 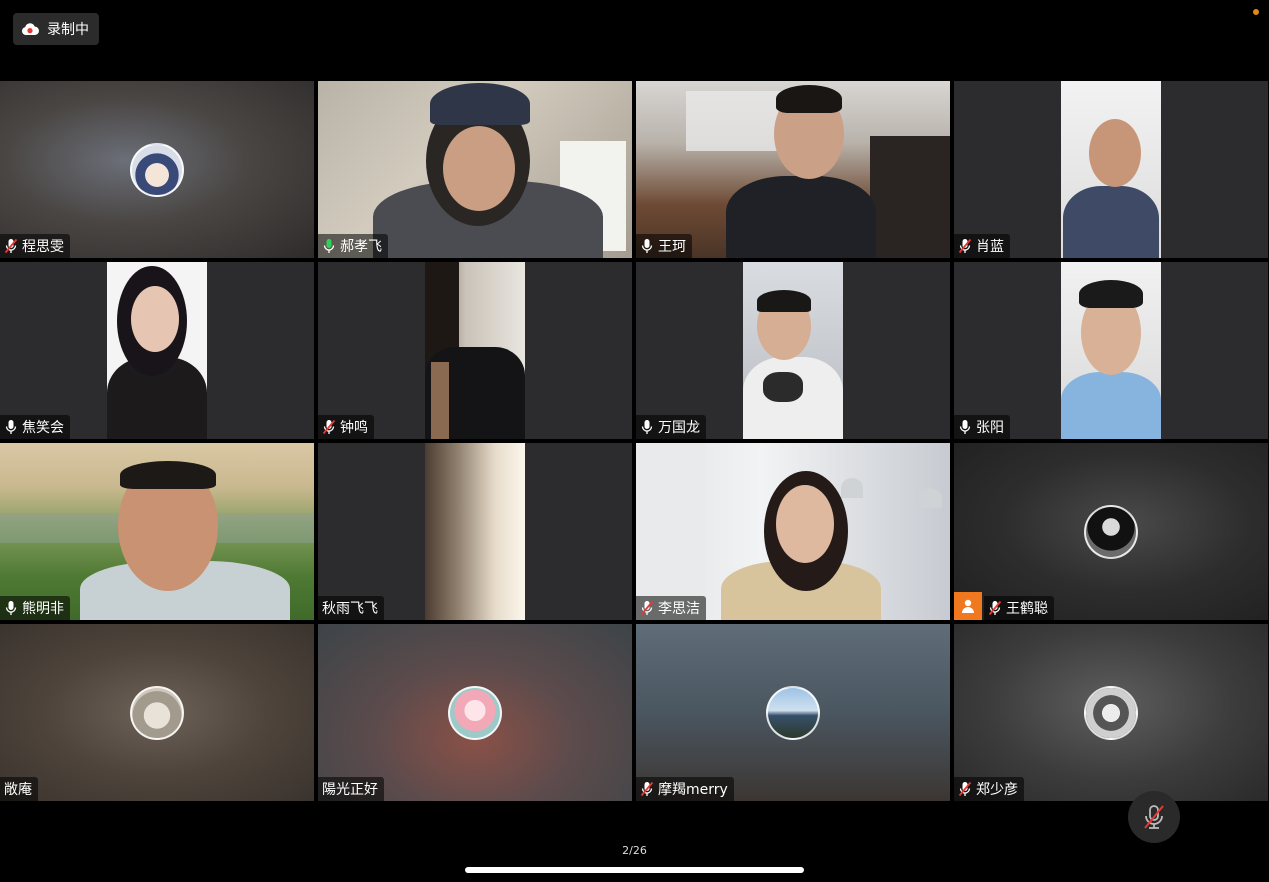 I want to click on participant-name: 敞庵, so click(x=18, y=790).